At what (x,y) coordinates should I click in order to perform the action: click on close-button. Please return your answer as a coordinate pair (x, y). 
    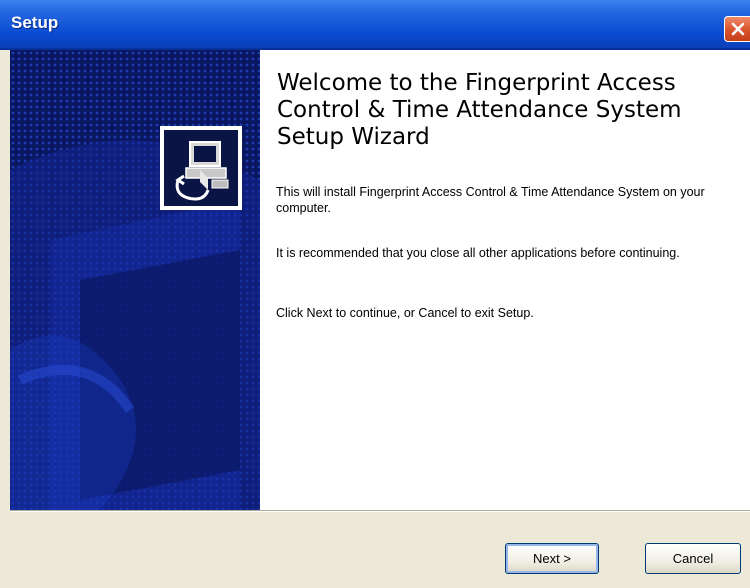
    Looking at the image, I should click on (737, 29).